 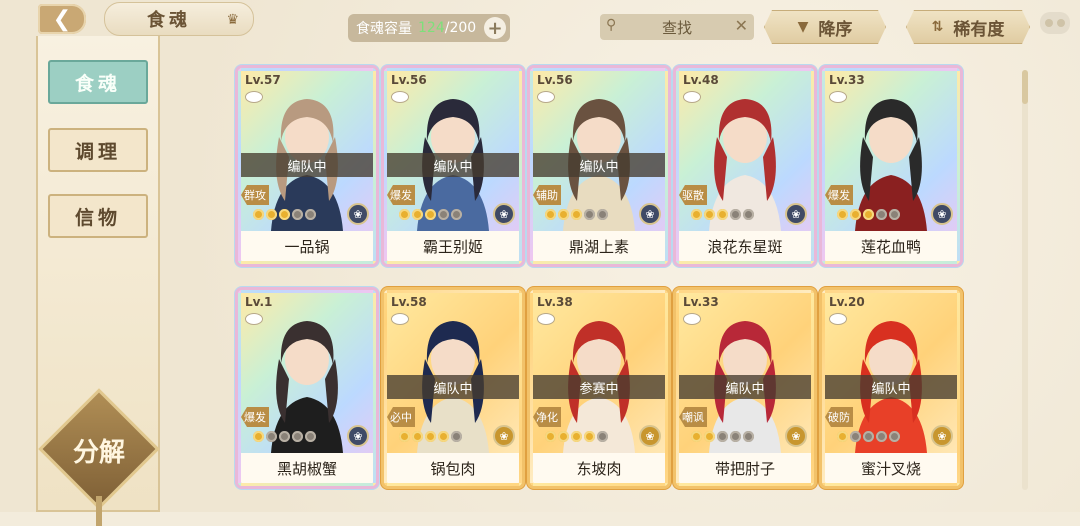 What do you see at coordinates (979, 29) in the screenshot?
I see `sort-rarity-label: 稀有度` at bounding box center [979, 29].